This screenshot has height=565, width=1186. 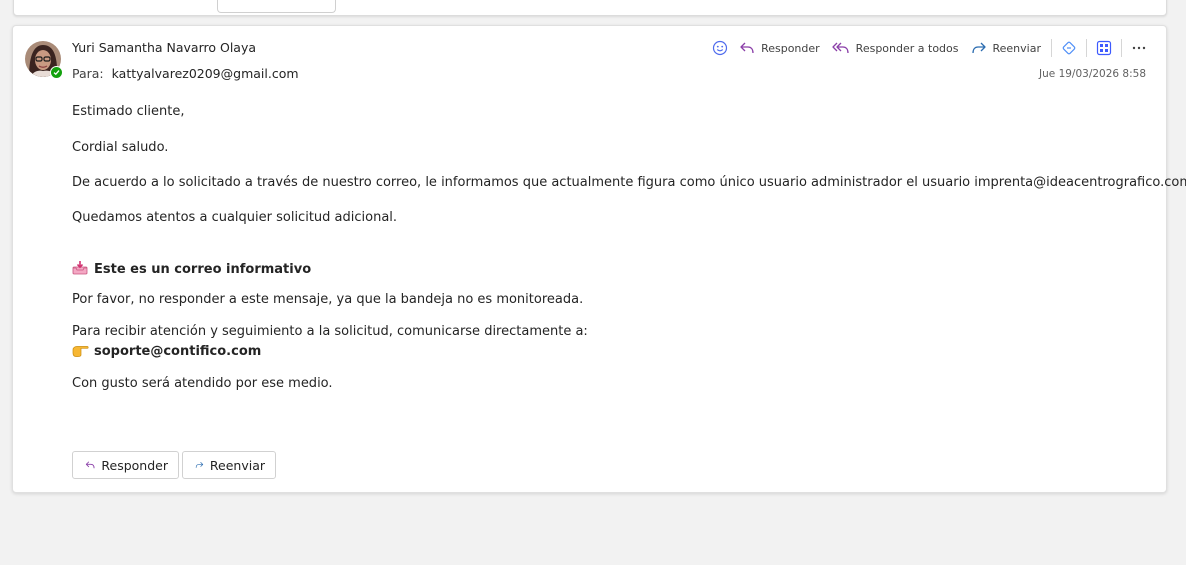 I want to click on footer-reply-button: Responder, so click(x=125, y=465).